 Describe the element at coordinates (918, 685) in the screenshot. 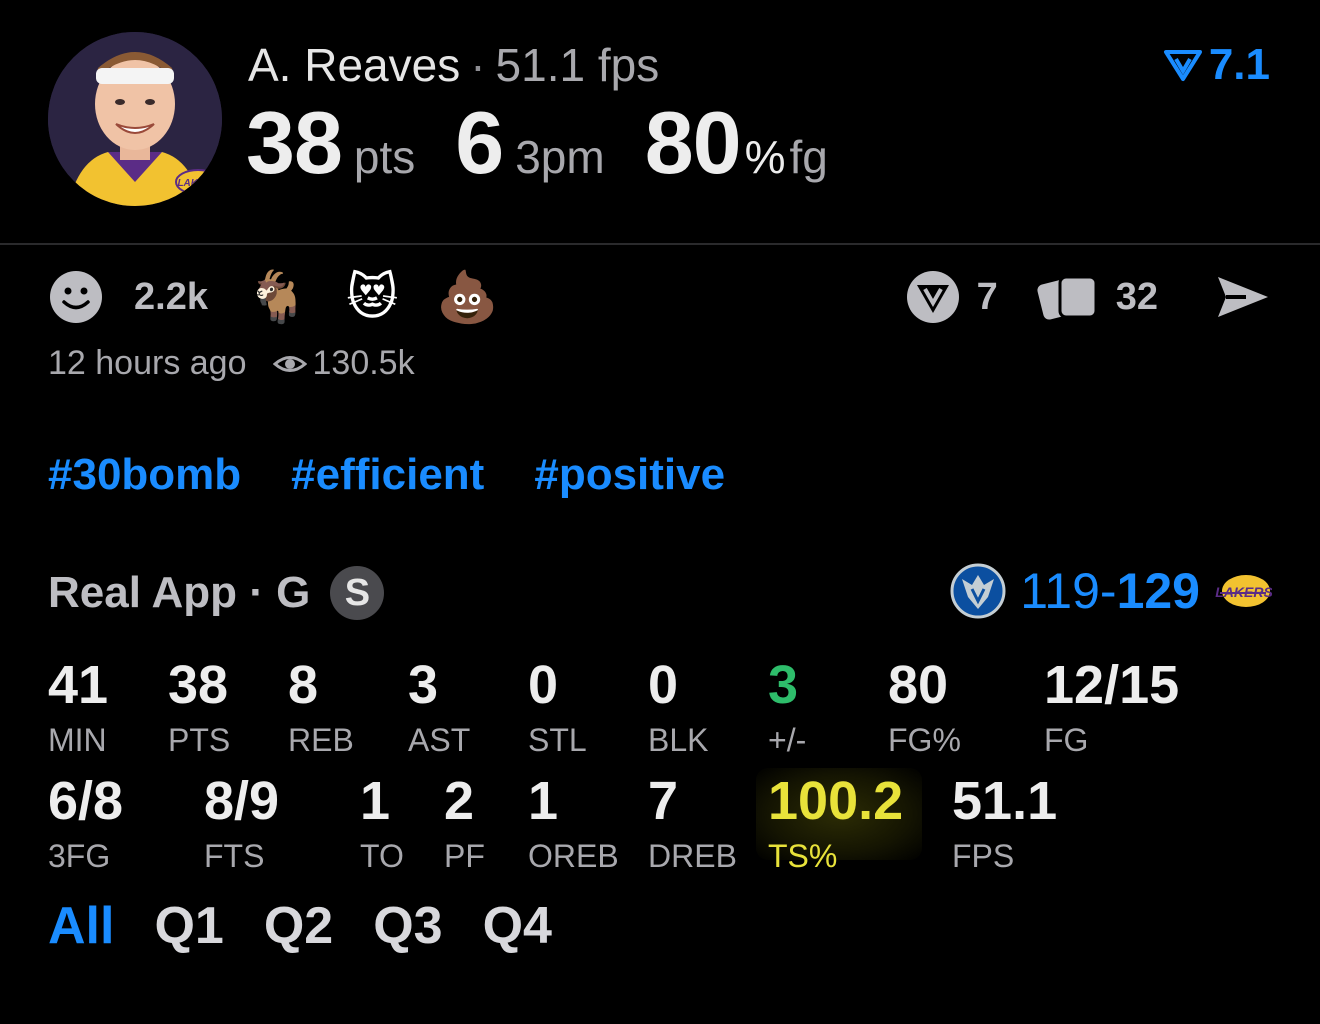

I see `stat-value: 80` at that location.